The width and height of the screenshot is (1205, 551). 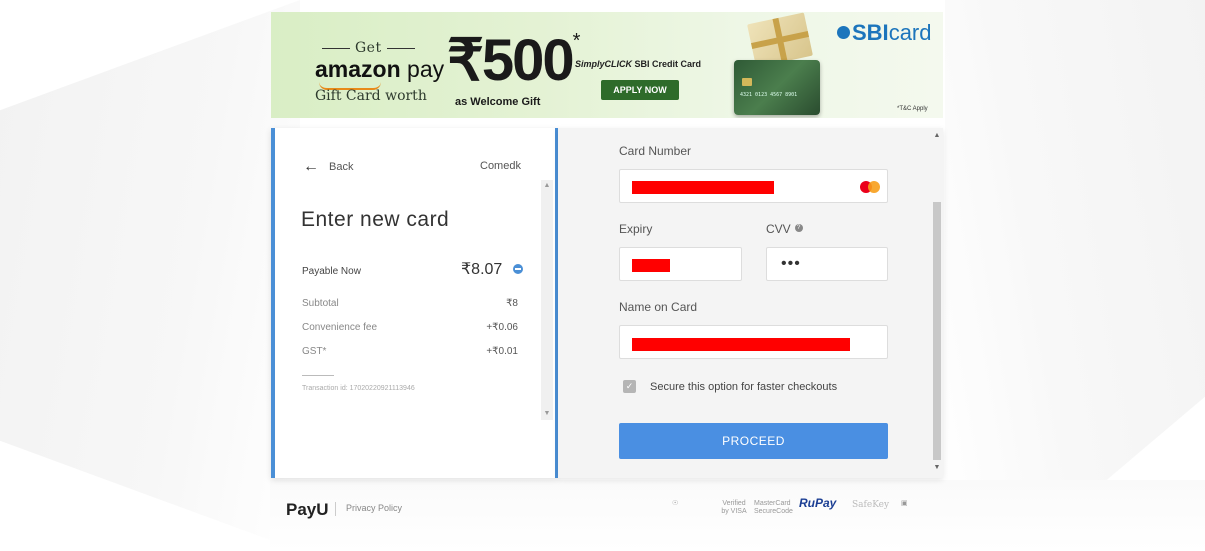 What do you see at coordinates (734, 507) in the screenshot?
I see `verified-by-visa-badge: Verified by VISA` at bounding box center [734, 507].